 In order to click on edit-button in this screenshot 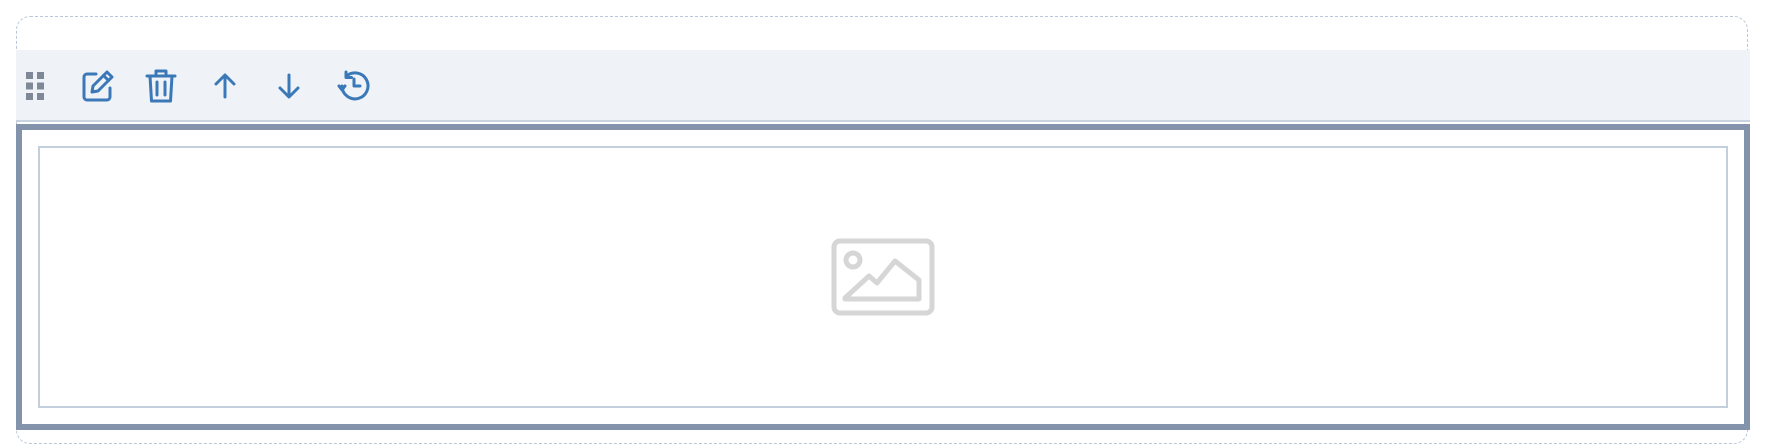, I will do `click(98, 86)`.